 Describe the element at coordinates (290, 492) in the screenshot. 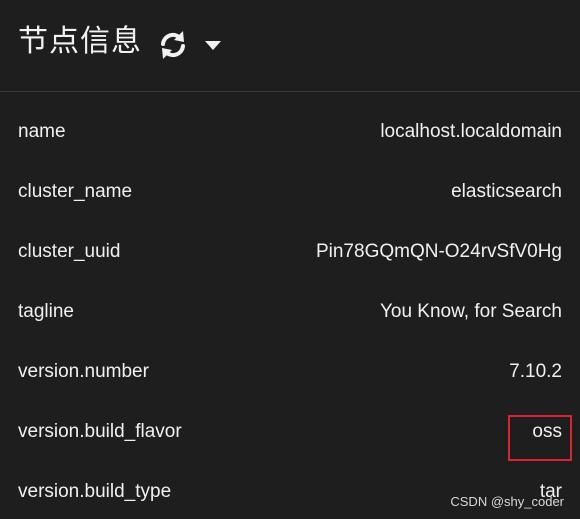

I see `info-row-build-type: version.build_type tar` at that location.